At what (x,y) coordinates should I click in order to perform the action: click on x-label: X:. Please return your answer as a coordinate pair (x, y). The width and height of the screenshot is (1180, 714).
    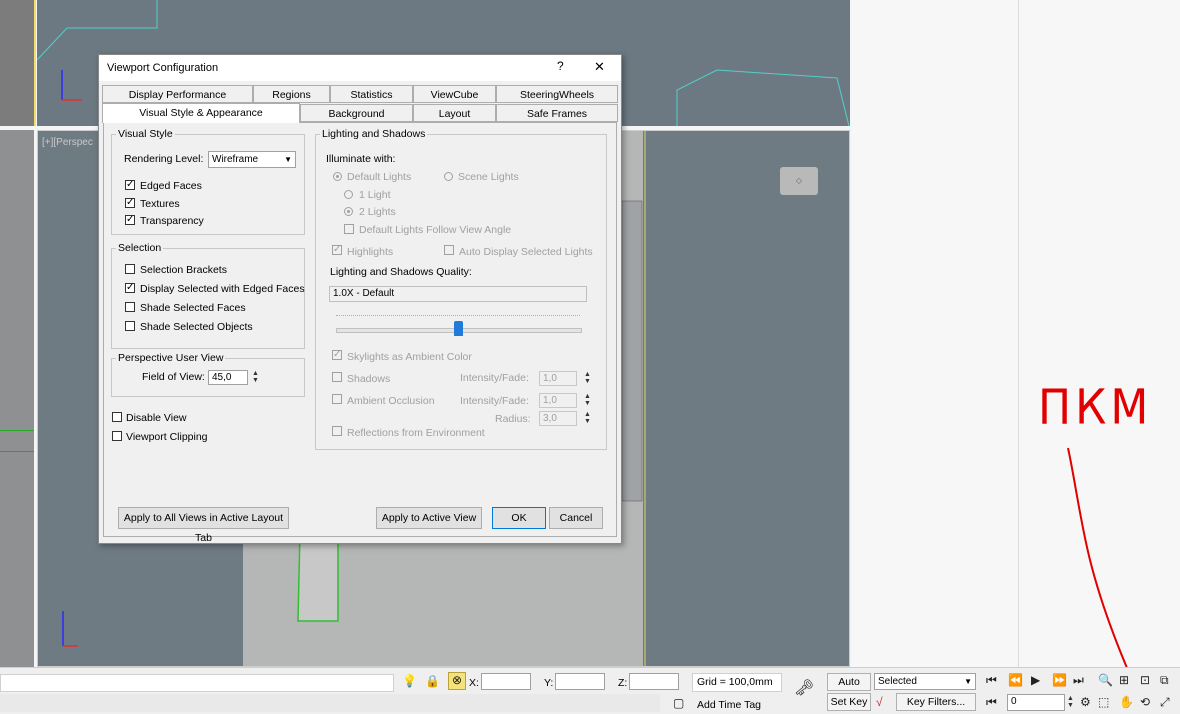
    Looking at the image, I should click on (474, 683).